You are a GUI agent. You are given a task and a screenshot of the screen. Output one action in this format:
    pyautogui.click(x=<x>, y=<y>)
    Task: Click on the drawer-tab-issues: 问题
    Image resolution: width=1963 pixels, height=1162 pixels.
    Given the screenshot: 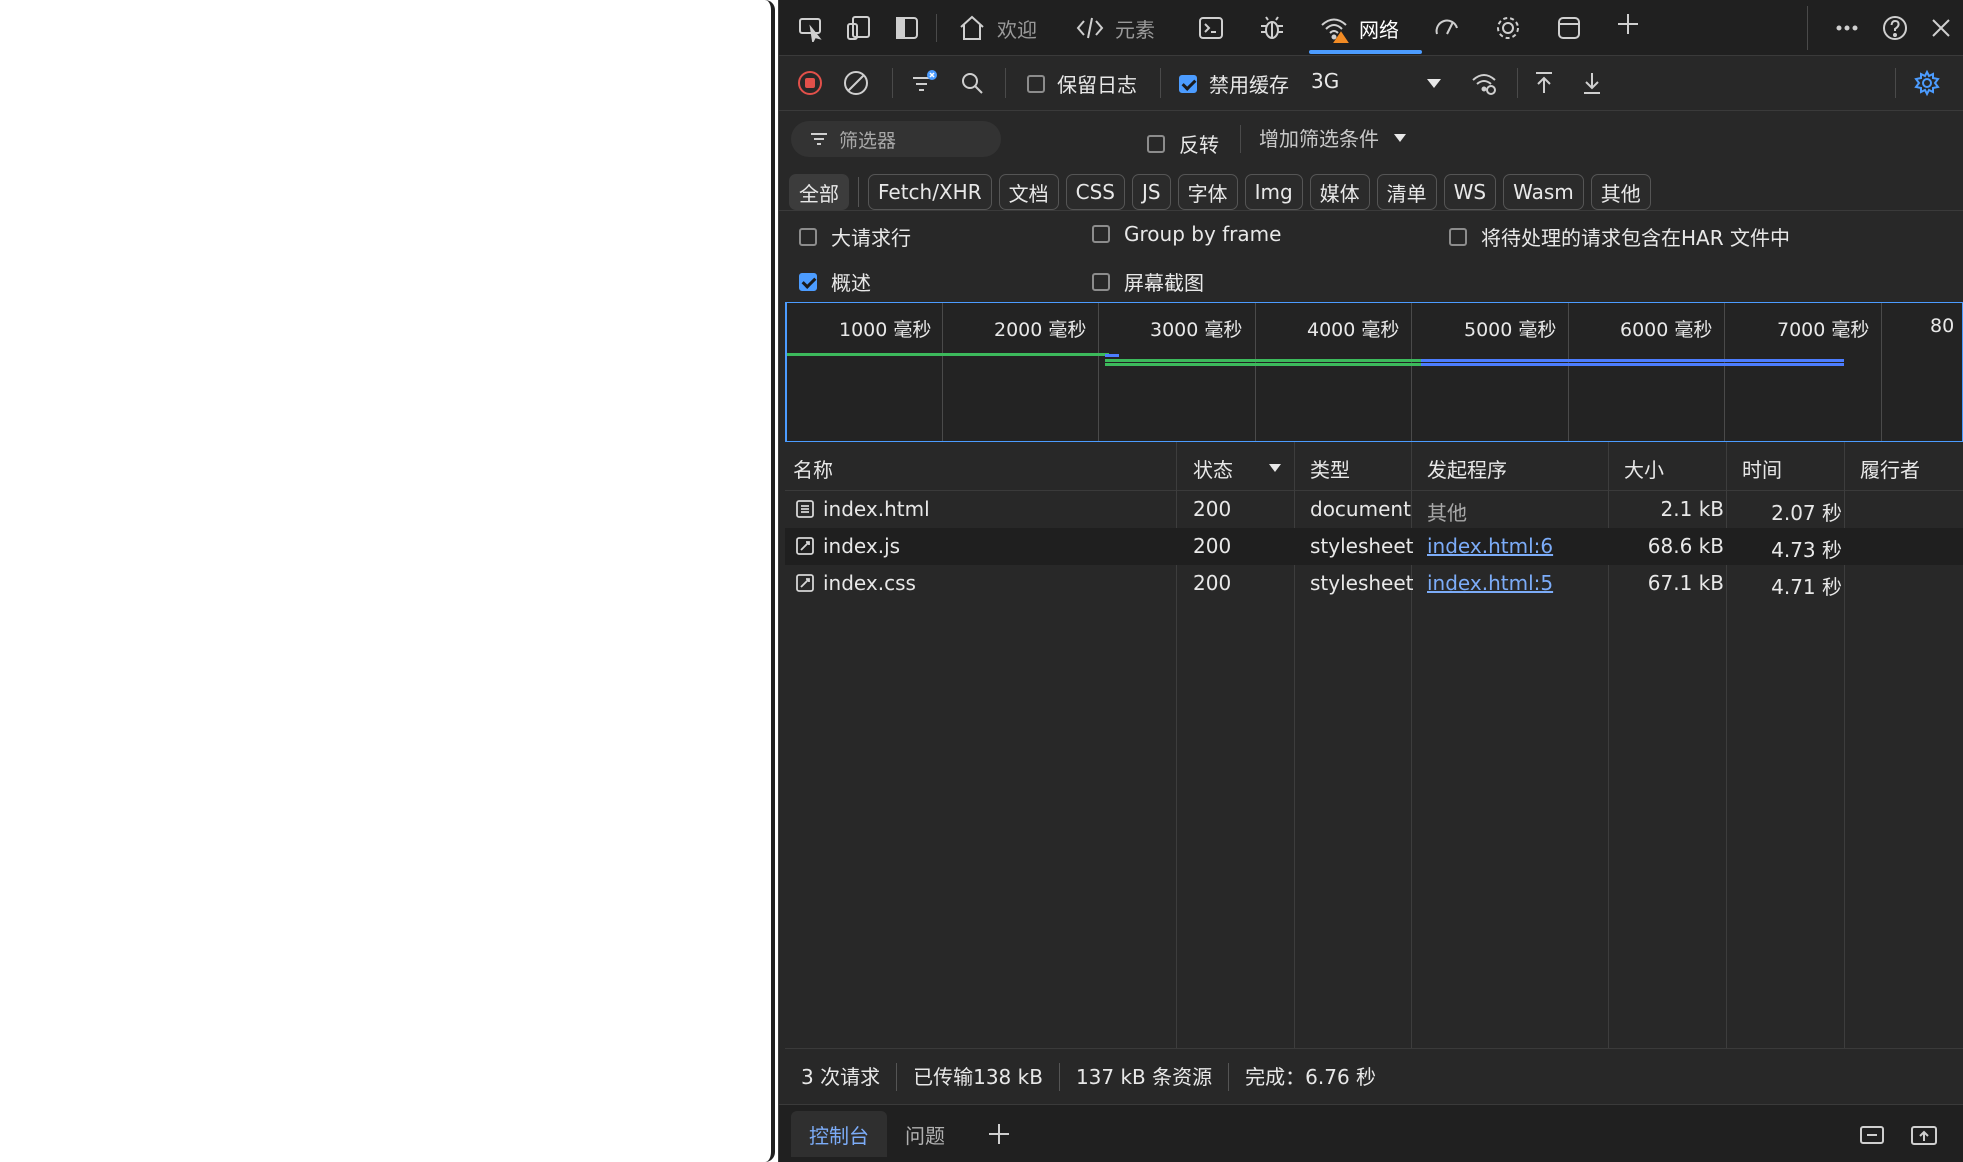 What is the action you would take?
    pyautogui.click(x=925, y=1134)
    